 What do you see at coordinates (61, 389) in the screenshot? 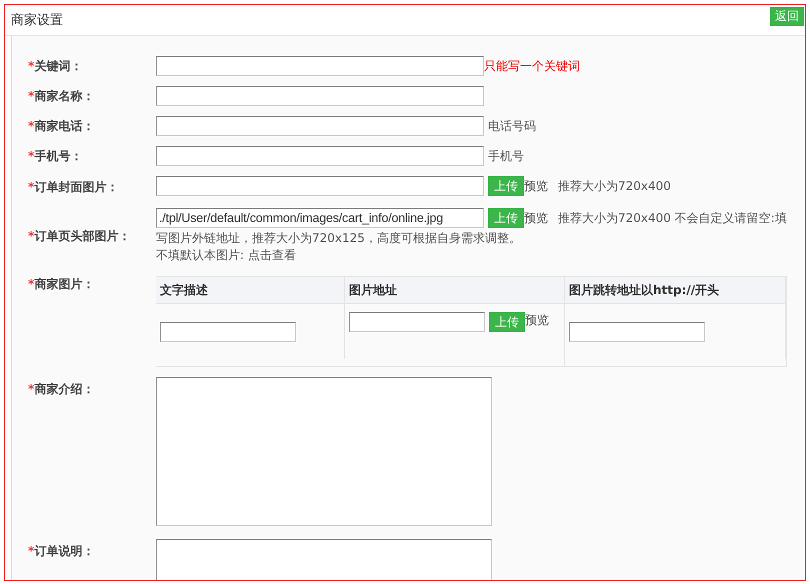
I see `field-label: *商家介绍：` at bounding box center [61, 389].